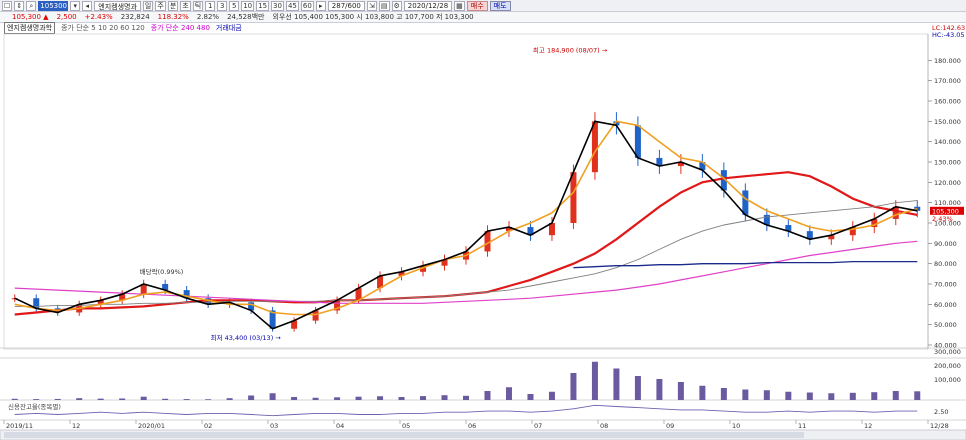  I want to click on x-tick-label: 02, so click(208, 426).